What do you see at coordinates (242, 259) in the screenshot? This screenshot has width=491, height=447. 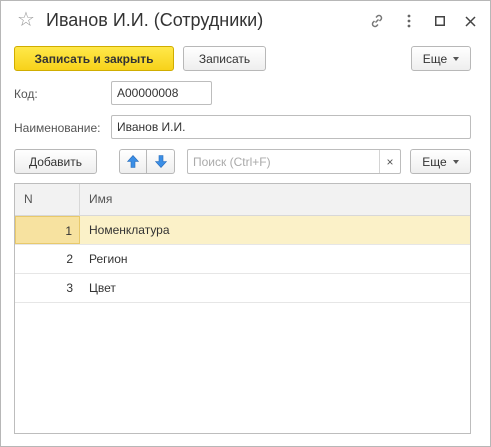 I see `table-row: 2 Регион` at bounding box center [242, 259].